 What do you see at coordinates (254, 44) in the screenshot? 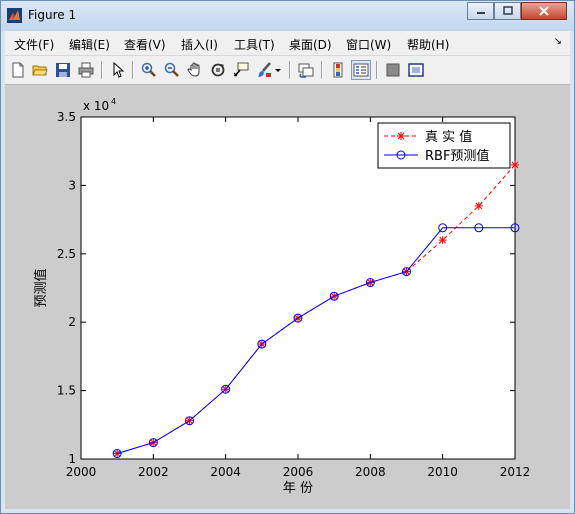
I see `menu-tools: 工具(T)` at bounding box center [254, 44].